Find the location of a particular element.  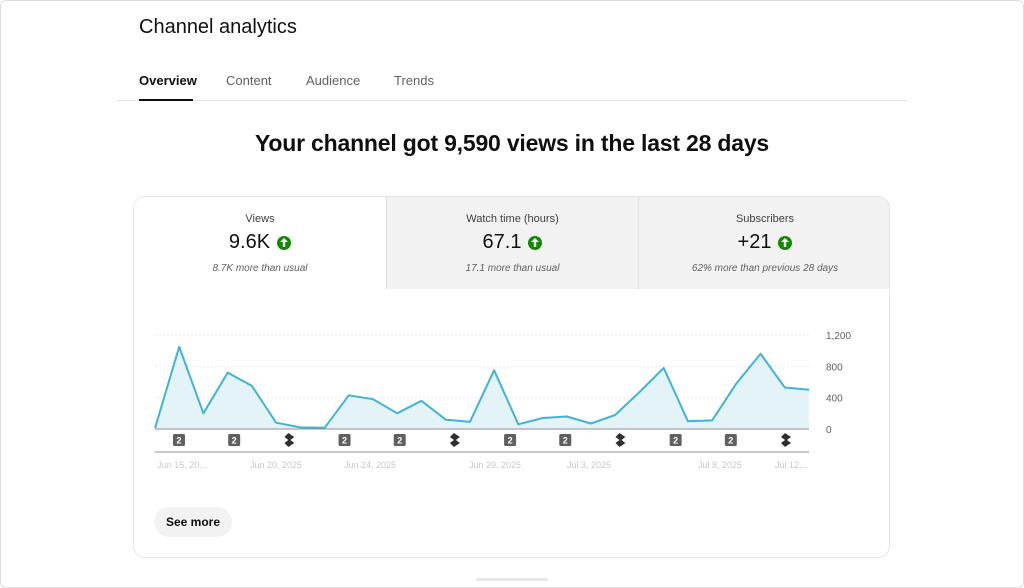

metric-tab-views: Views 9.6K 8.7K more than usual is located at coordinates (260, 243).